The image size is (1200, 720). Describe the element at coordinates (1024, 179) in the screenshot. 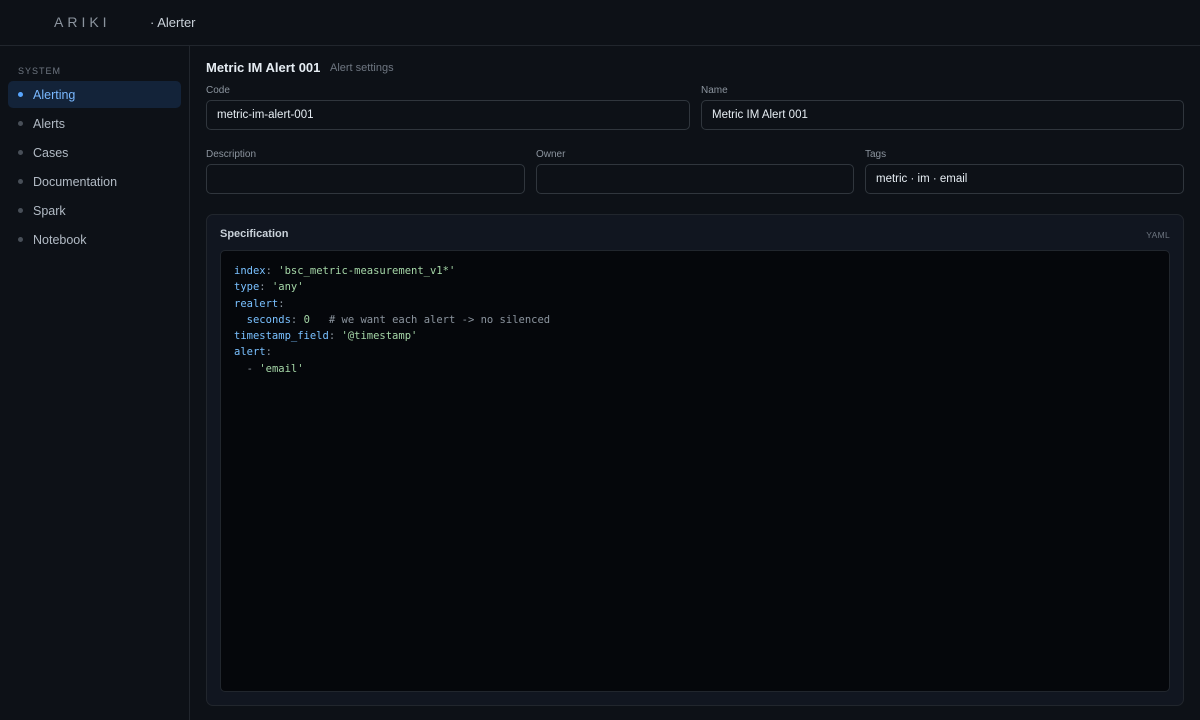

I see `tags-field: metric · im · email` at that location.